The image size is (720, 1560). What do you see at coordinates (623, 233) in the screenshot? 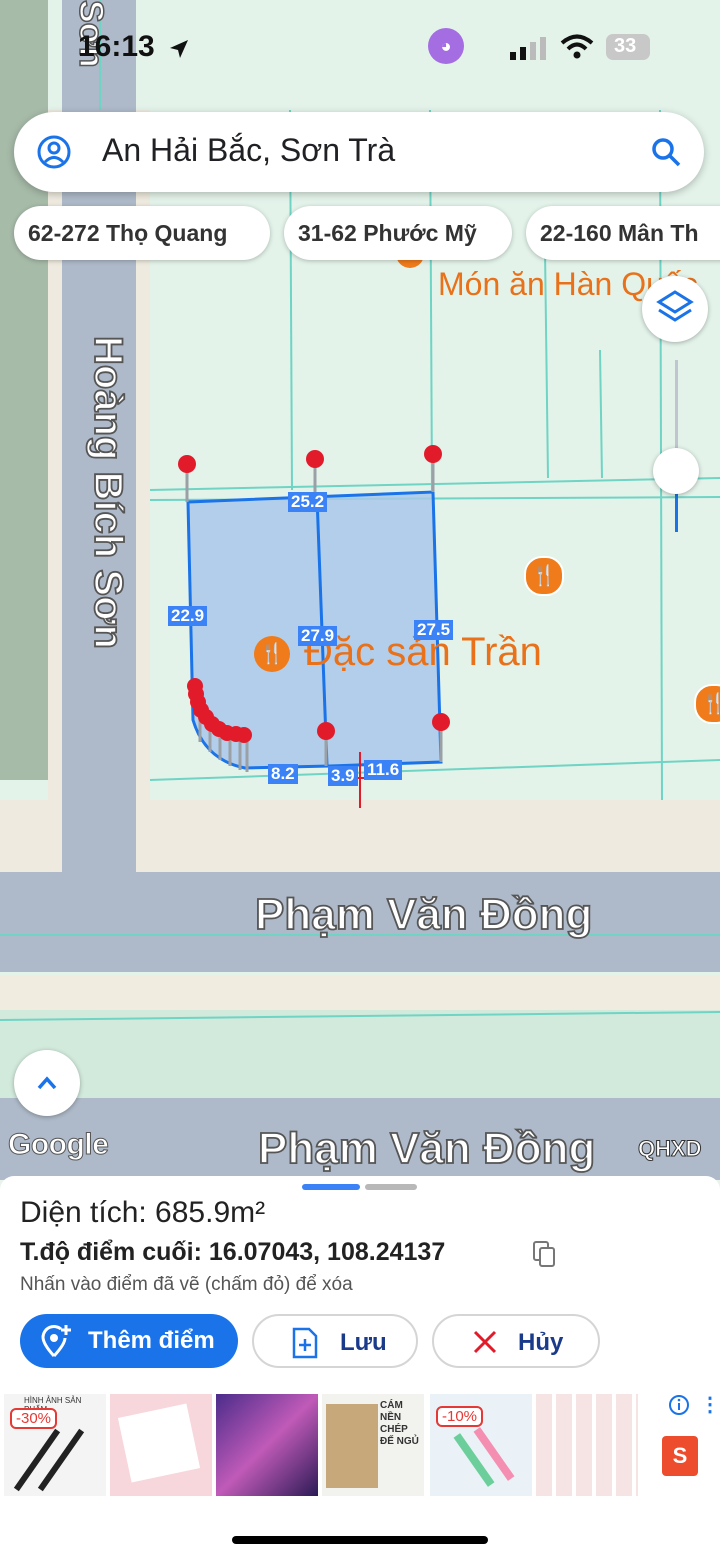
I see `chip-man-thai: 22-160 Mân Th` at bounding box center [623, 233].